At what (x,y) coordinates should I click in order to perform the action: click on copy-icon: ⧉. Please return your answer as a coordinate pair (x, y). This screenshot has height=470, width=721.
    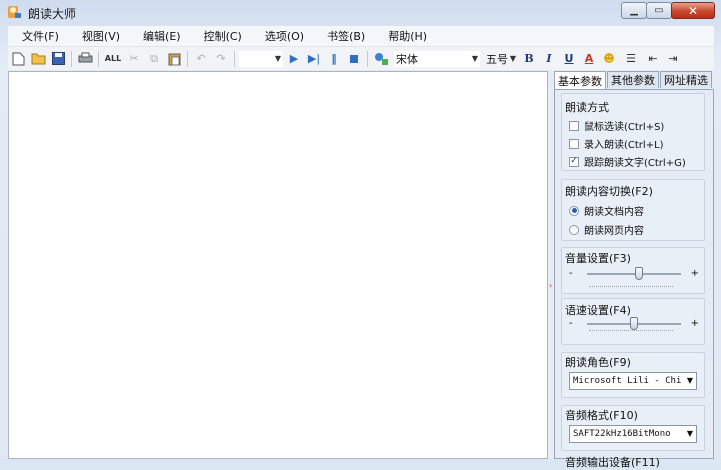
    Looking at the image, I should click on (154, 59).